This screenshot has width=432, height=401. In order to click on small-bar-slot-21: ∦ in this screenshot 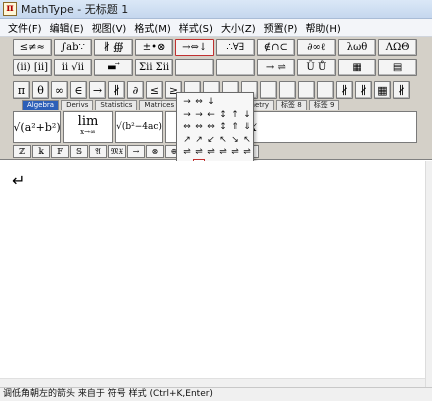, I will do `click(401, 90)`.